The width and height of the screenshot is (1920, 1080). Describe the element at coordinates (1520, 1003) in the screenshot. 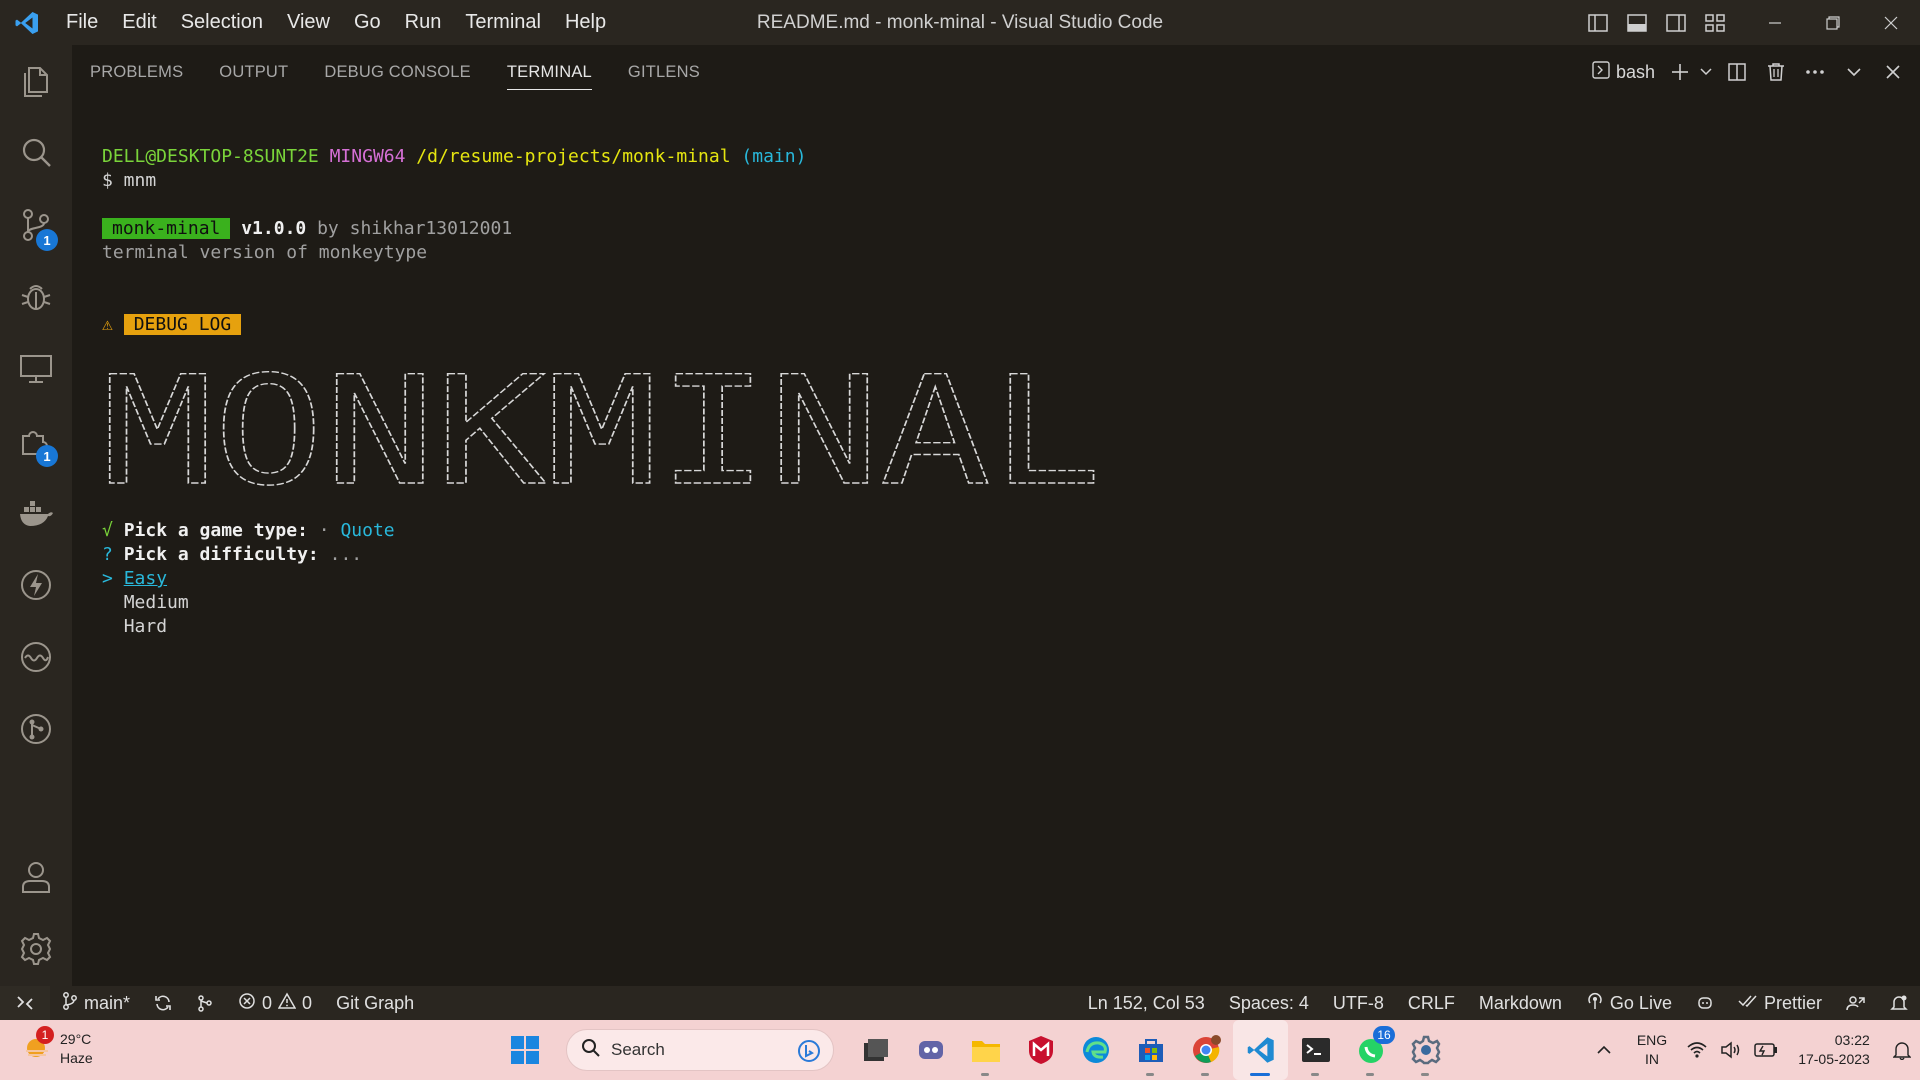

I see `language-mode: Markdown` at that location.